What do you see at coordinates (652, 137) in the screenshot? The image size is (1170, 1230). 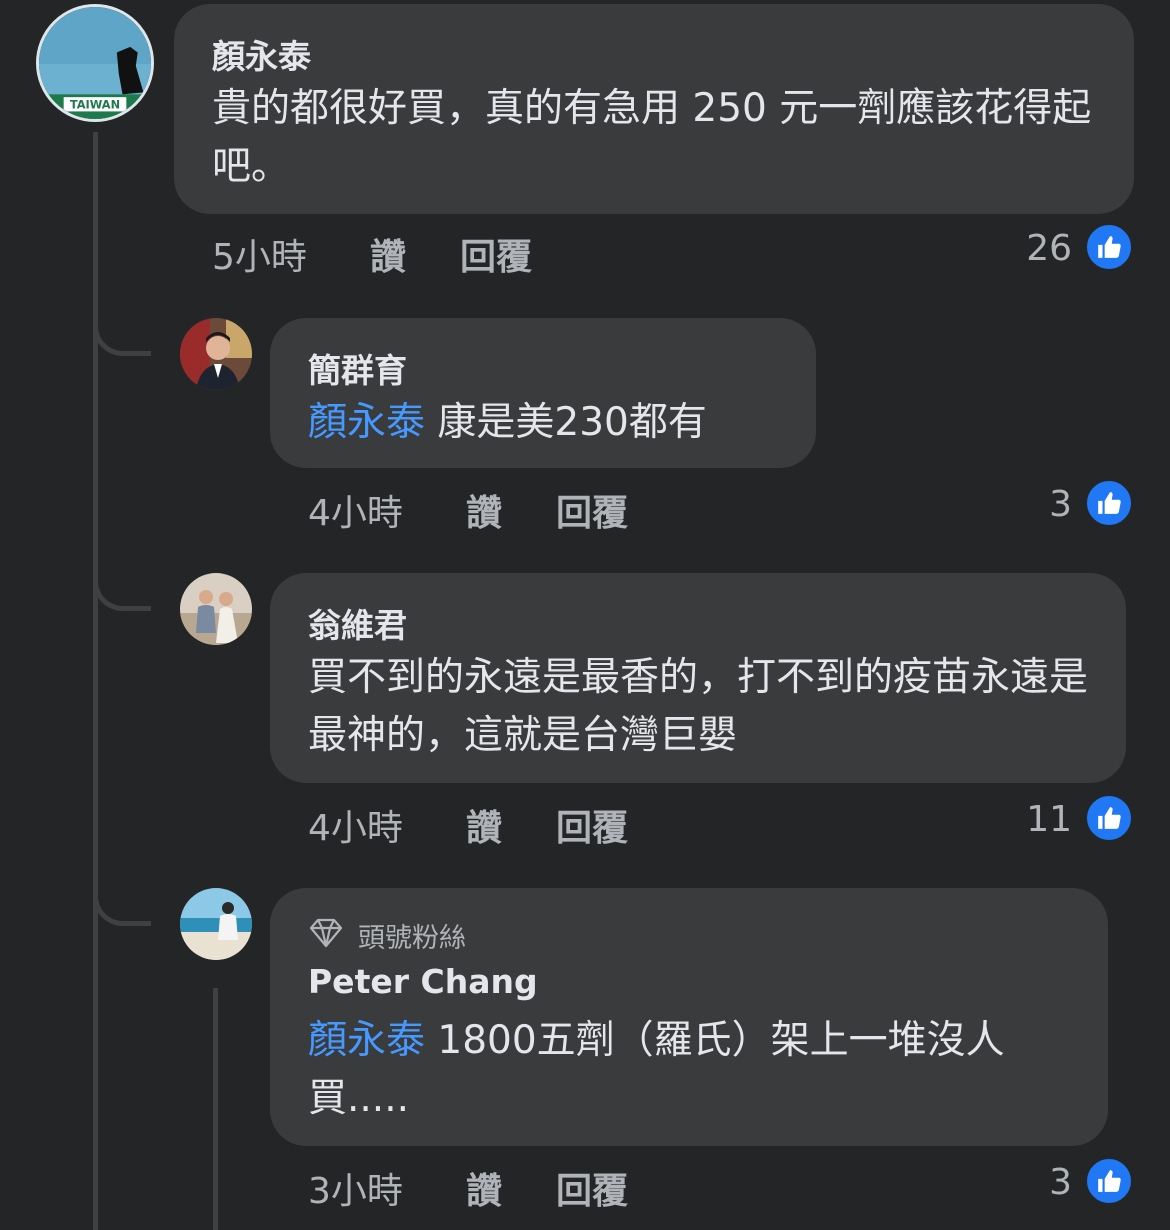 I see `comment-text: 貴的都很好買，真的有急用 250 元一劑應該花得起吧。` at bounding box center [652, 137].